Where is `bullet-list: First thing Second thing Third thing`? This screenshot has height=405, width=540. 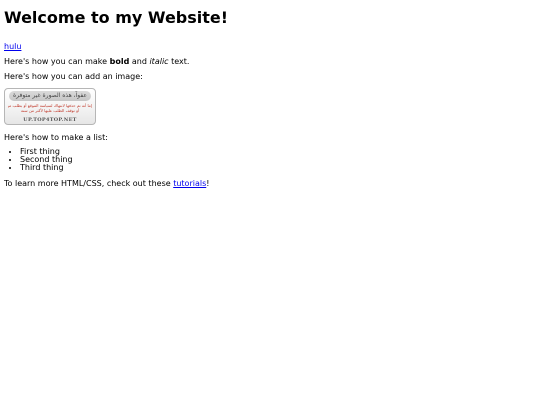
bullet-list: First thing Second thing Third thing is located at coordinates (270, 160).